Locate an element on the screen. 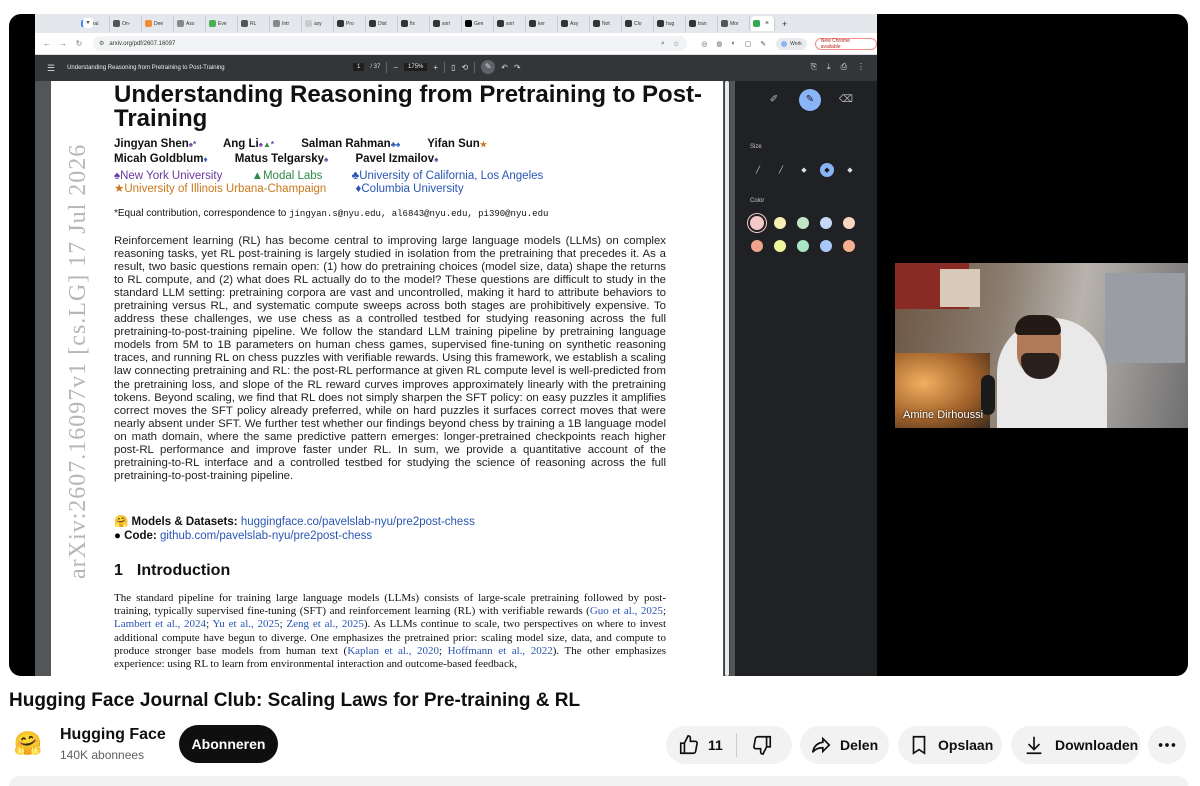  affiliation: University of California, Los Angeles is located at coordinates (451, 176).